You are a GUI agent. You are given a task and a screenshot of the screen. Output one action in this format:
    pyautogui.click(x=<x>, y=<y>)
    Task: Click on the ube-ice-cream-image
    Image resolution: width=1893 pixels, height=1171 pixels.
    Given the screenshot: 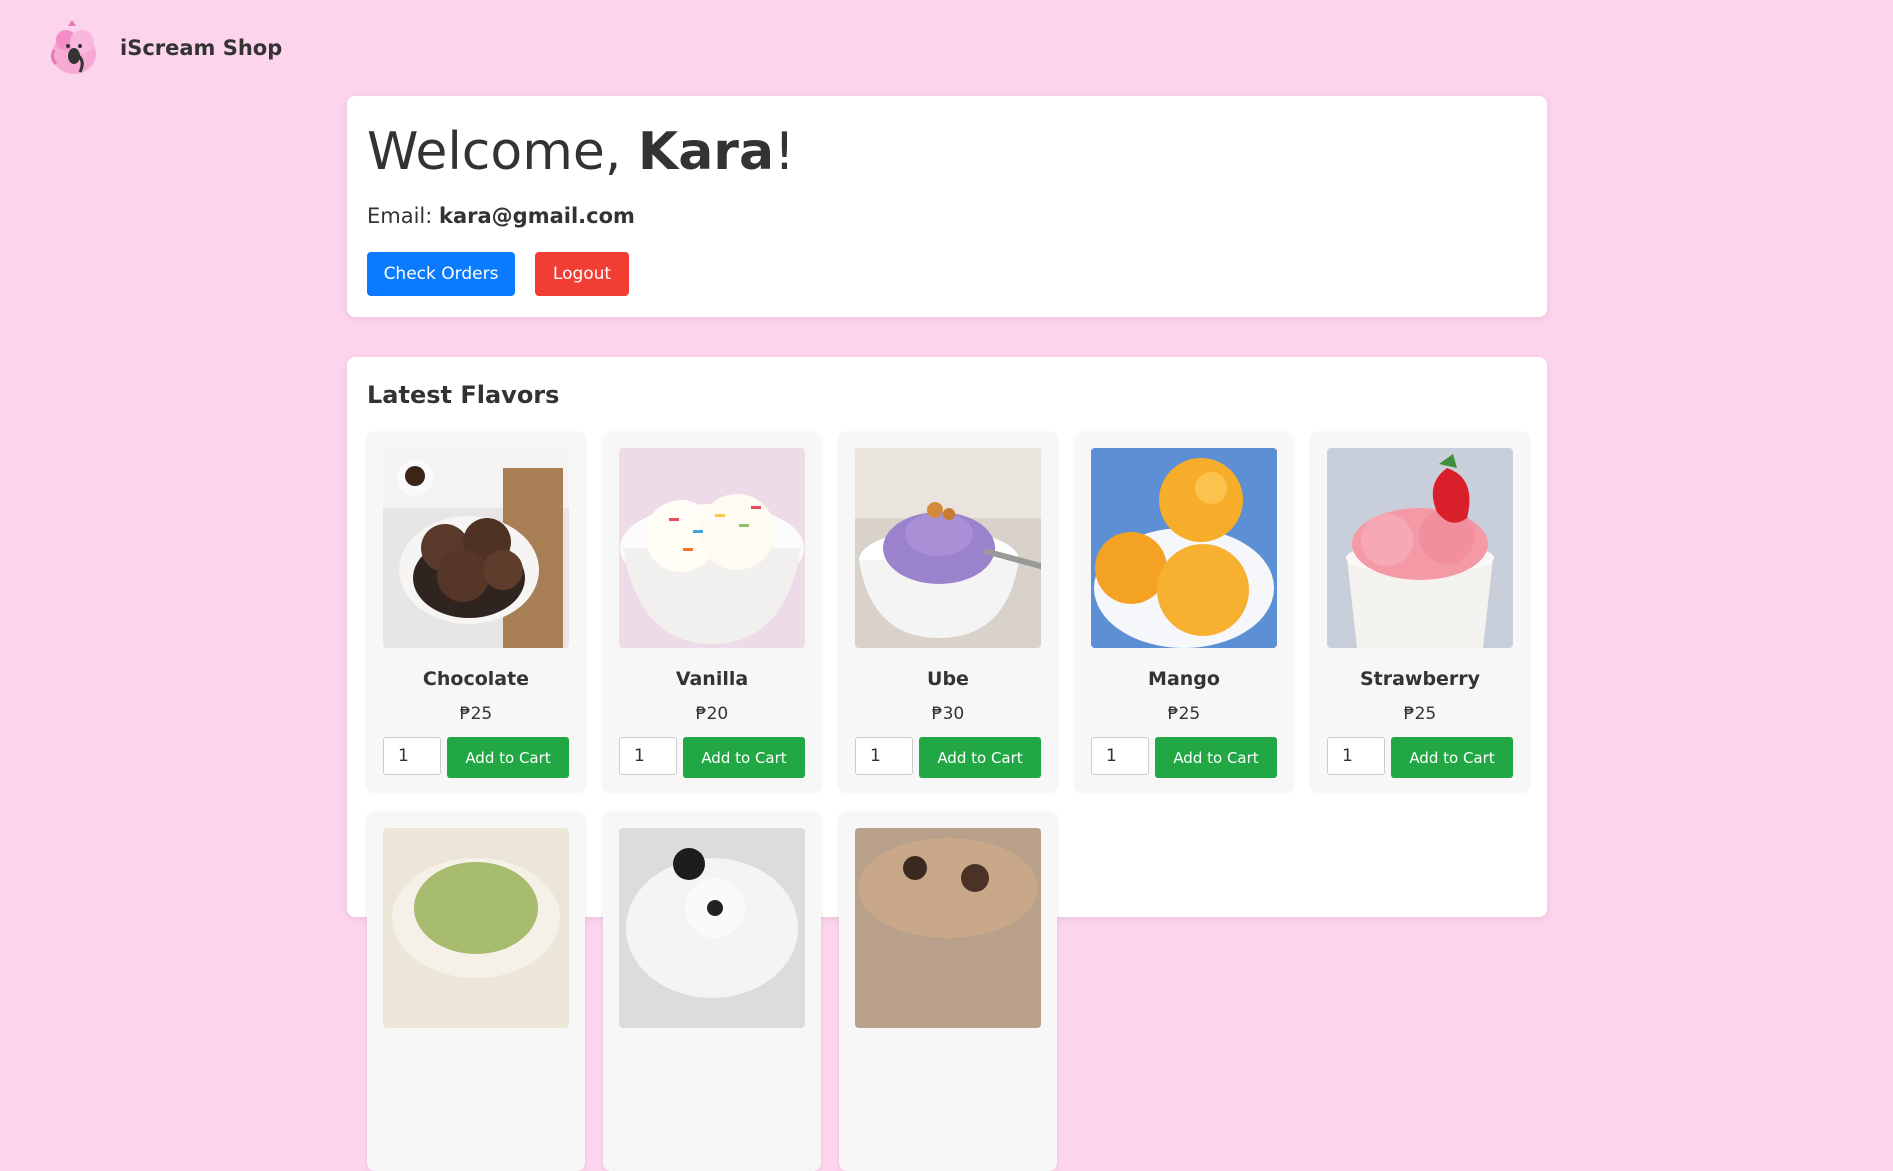 What is the action you would take?
    pyautogui.click(x=948, y=548)
    